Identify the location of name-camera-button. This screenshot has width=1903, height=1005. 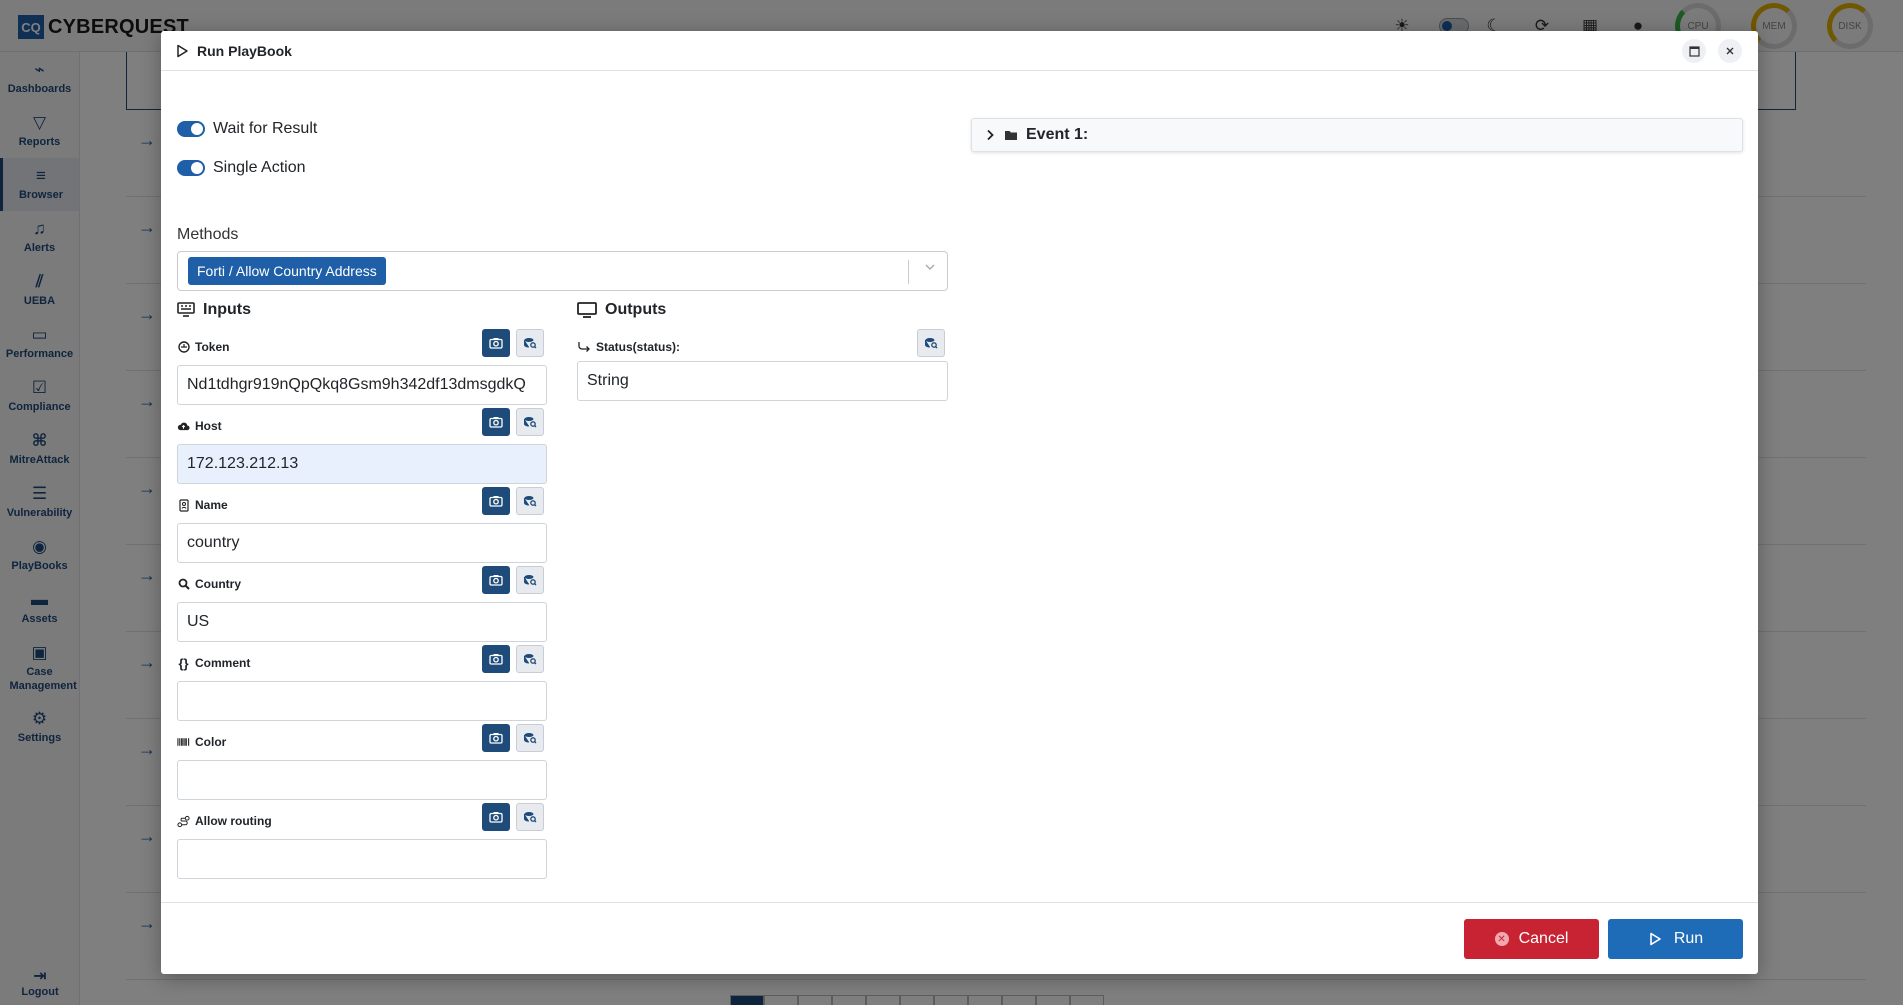
(496, 501).